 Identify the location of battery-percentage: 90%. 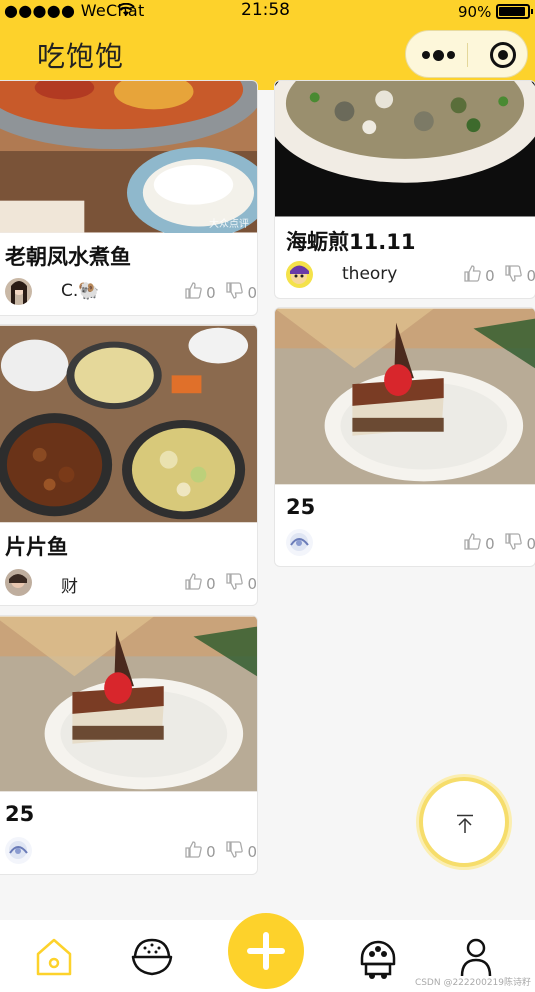
(475, 12).